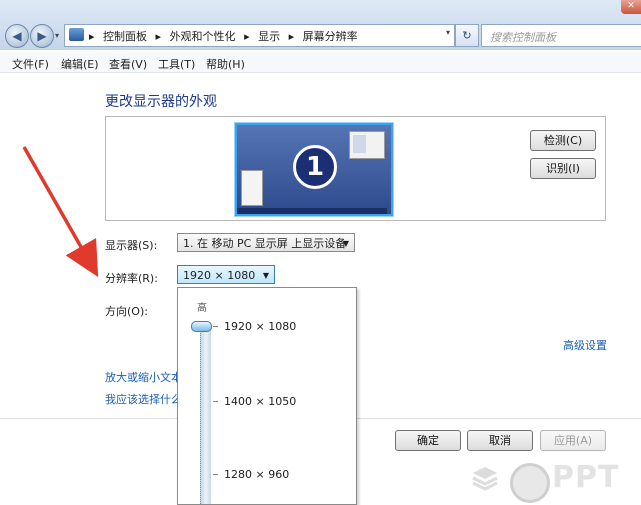 Image resolution: width=641 pixels, height=505 pixels. I want to click on watermark-logo: PPT, so click(555, 479).